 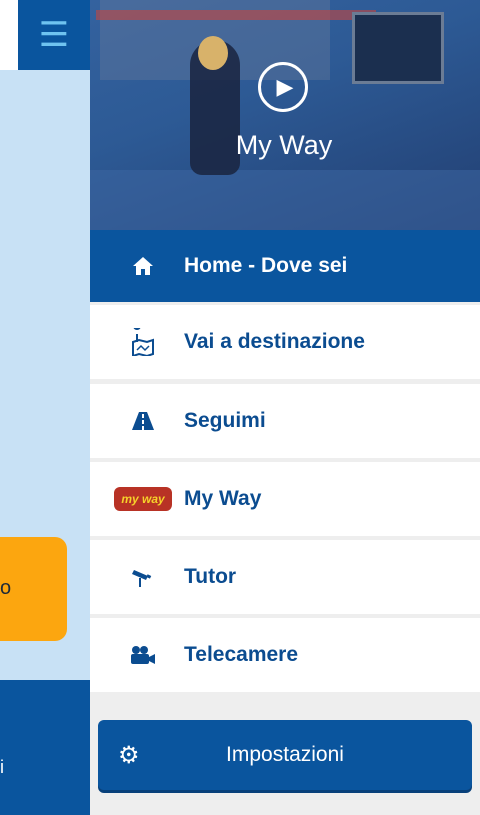 I want to click on hero-caption: My Way, so click(x=284, y=145).